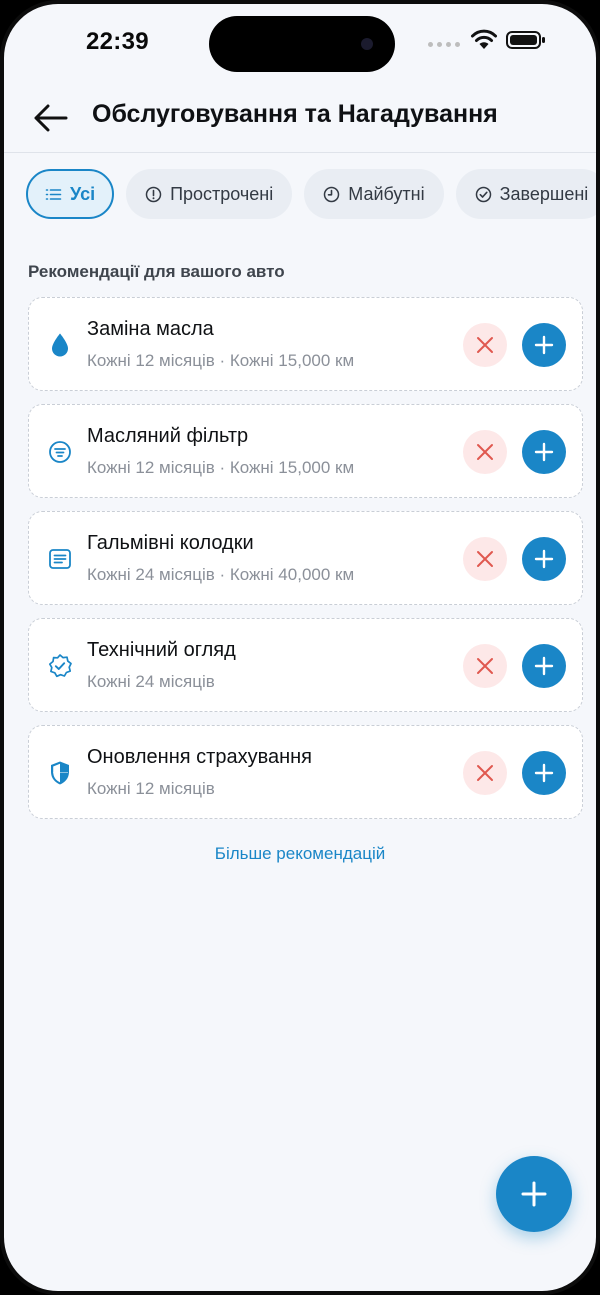  Describe the element at coordinates (295, 114) in the screenshot. I see `page-title: Обслуговування та Нагадування` at that location.